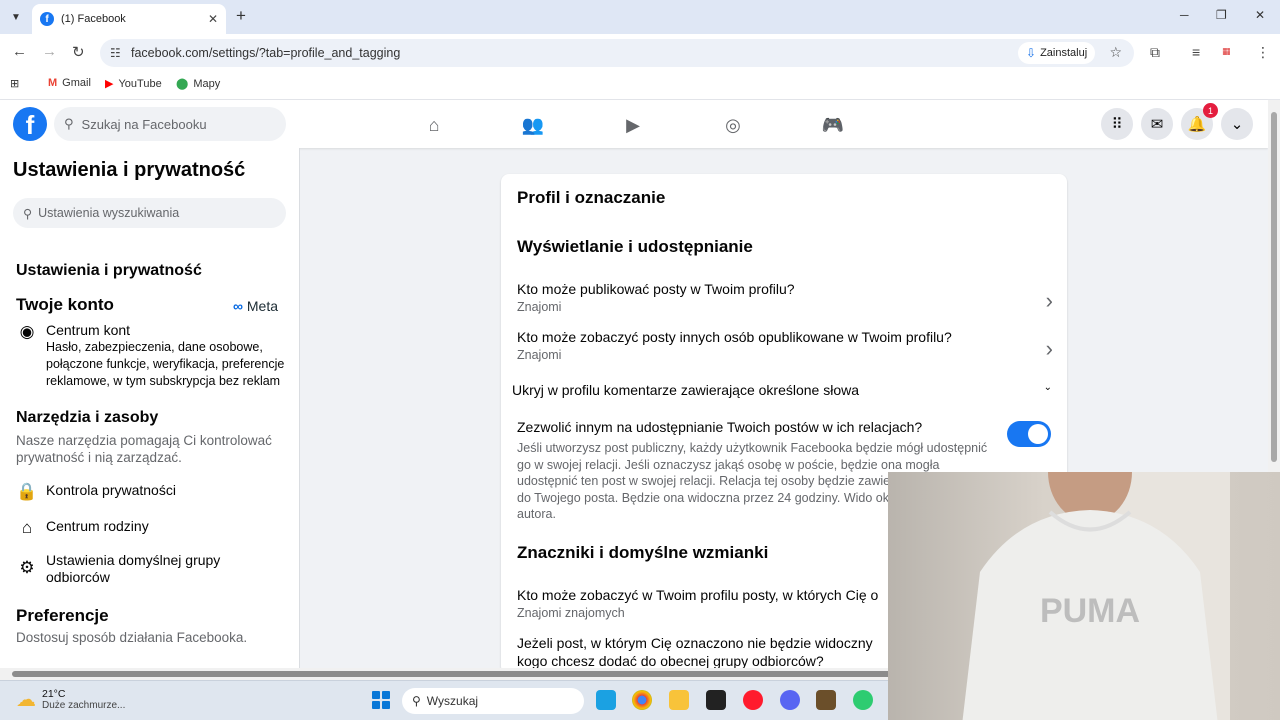 Image resolution: width=1280 pixels, height=720 pixels. I want to click on chevron-down-icon: ⌄, so click(1047, 387).